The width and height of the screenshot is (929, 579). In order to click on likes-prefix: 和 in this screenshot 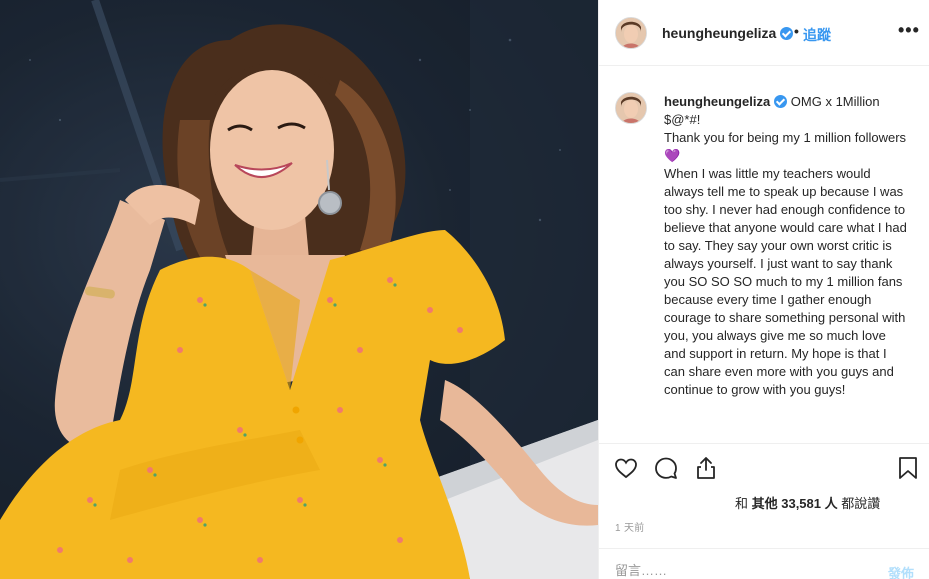, I will do `click(743, 503)`.